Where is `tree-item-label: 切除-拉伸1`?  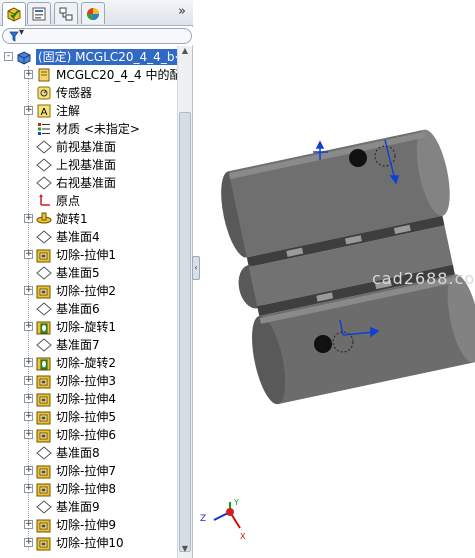
tree-item-label: 切除-拉伸1 is located at coordinates (86, 255).